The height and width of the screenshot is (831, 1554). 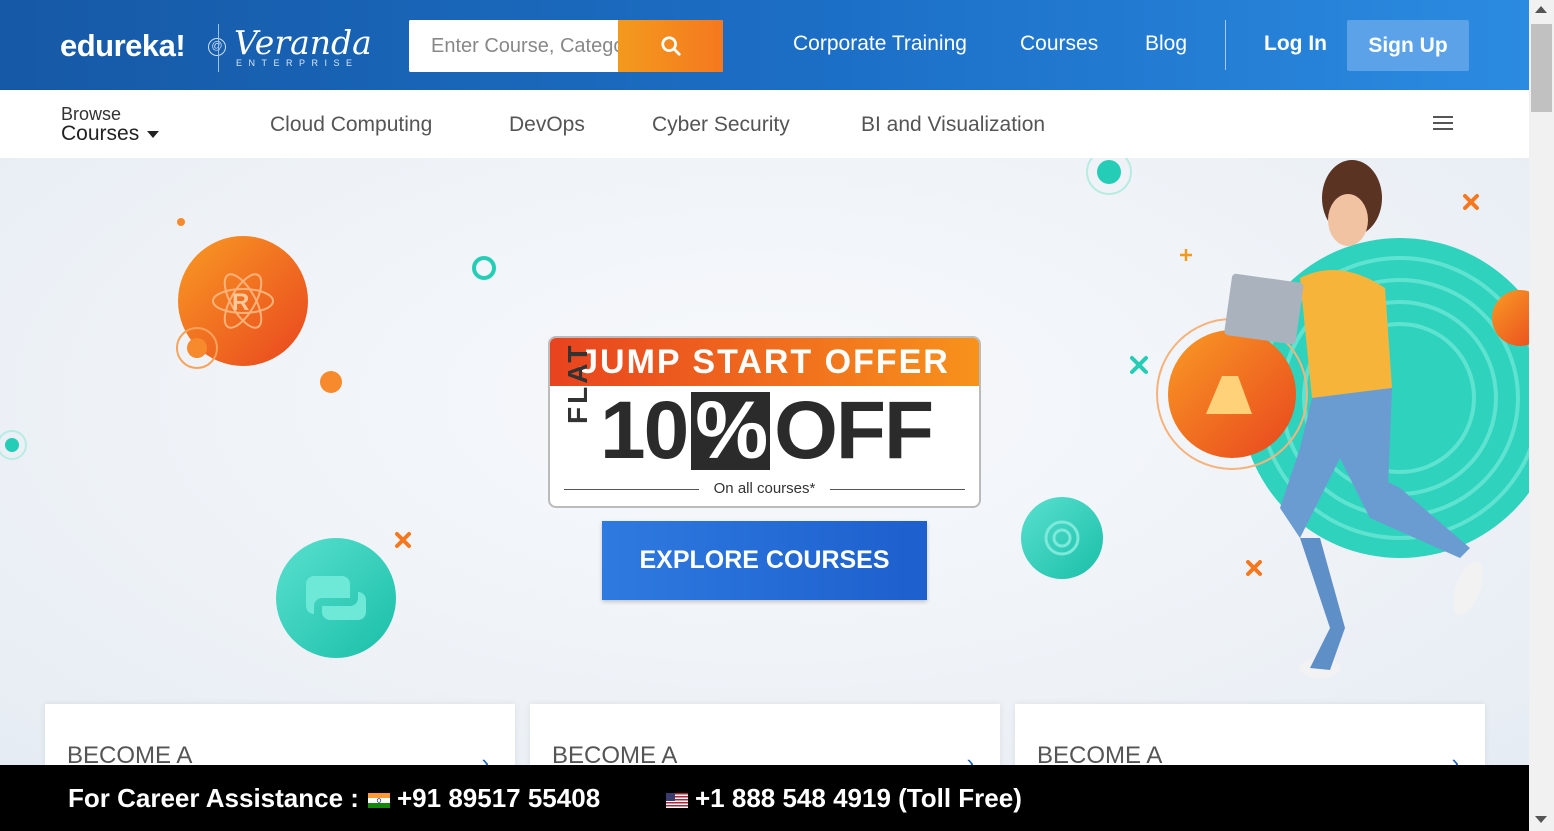 What do you see at coordinates (213, 798) in the screenshot?
I see `career-assistance-label: For Career Assistance :` at bounding box center [213, 798].